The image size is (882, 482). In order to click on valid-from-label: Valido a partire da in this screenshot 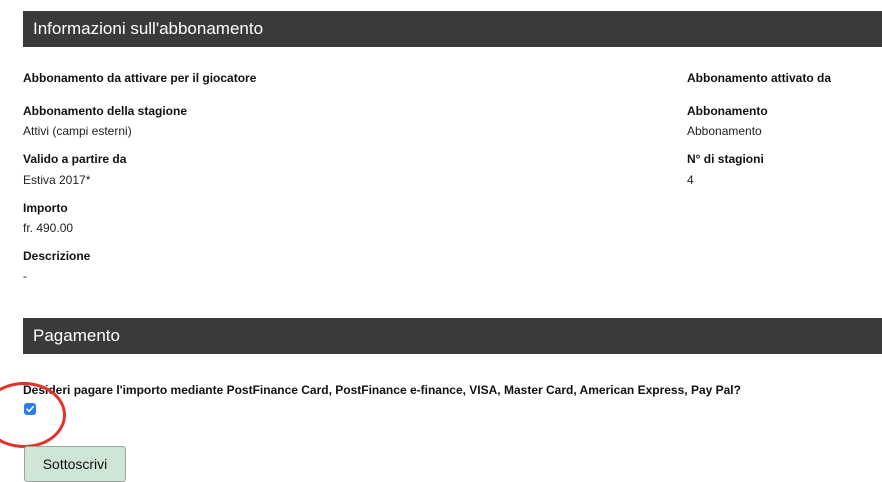, I will do `click(75, 159)`.